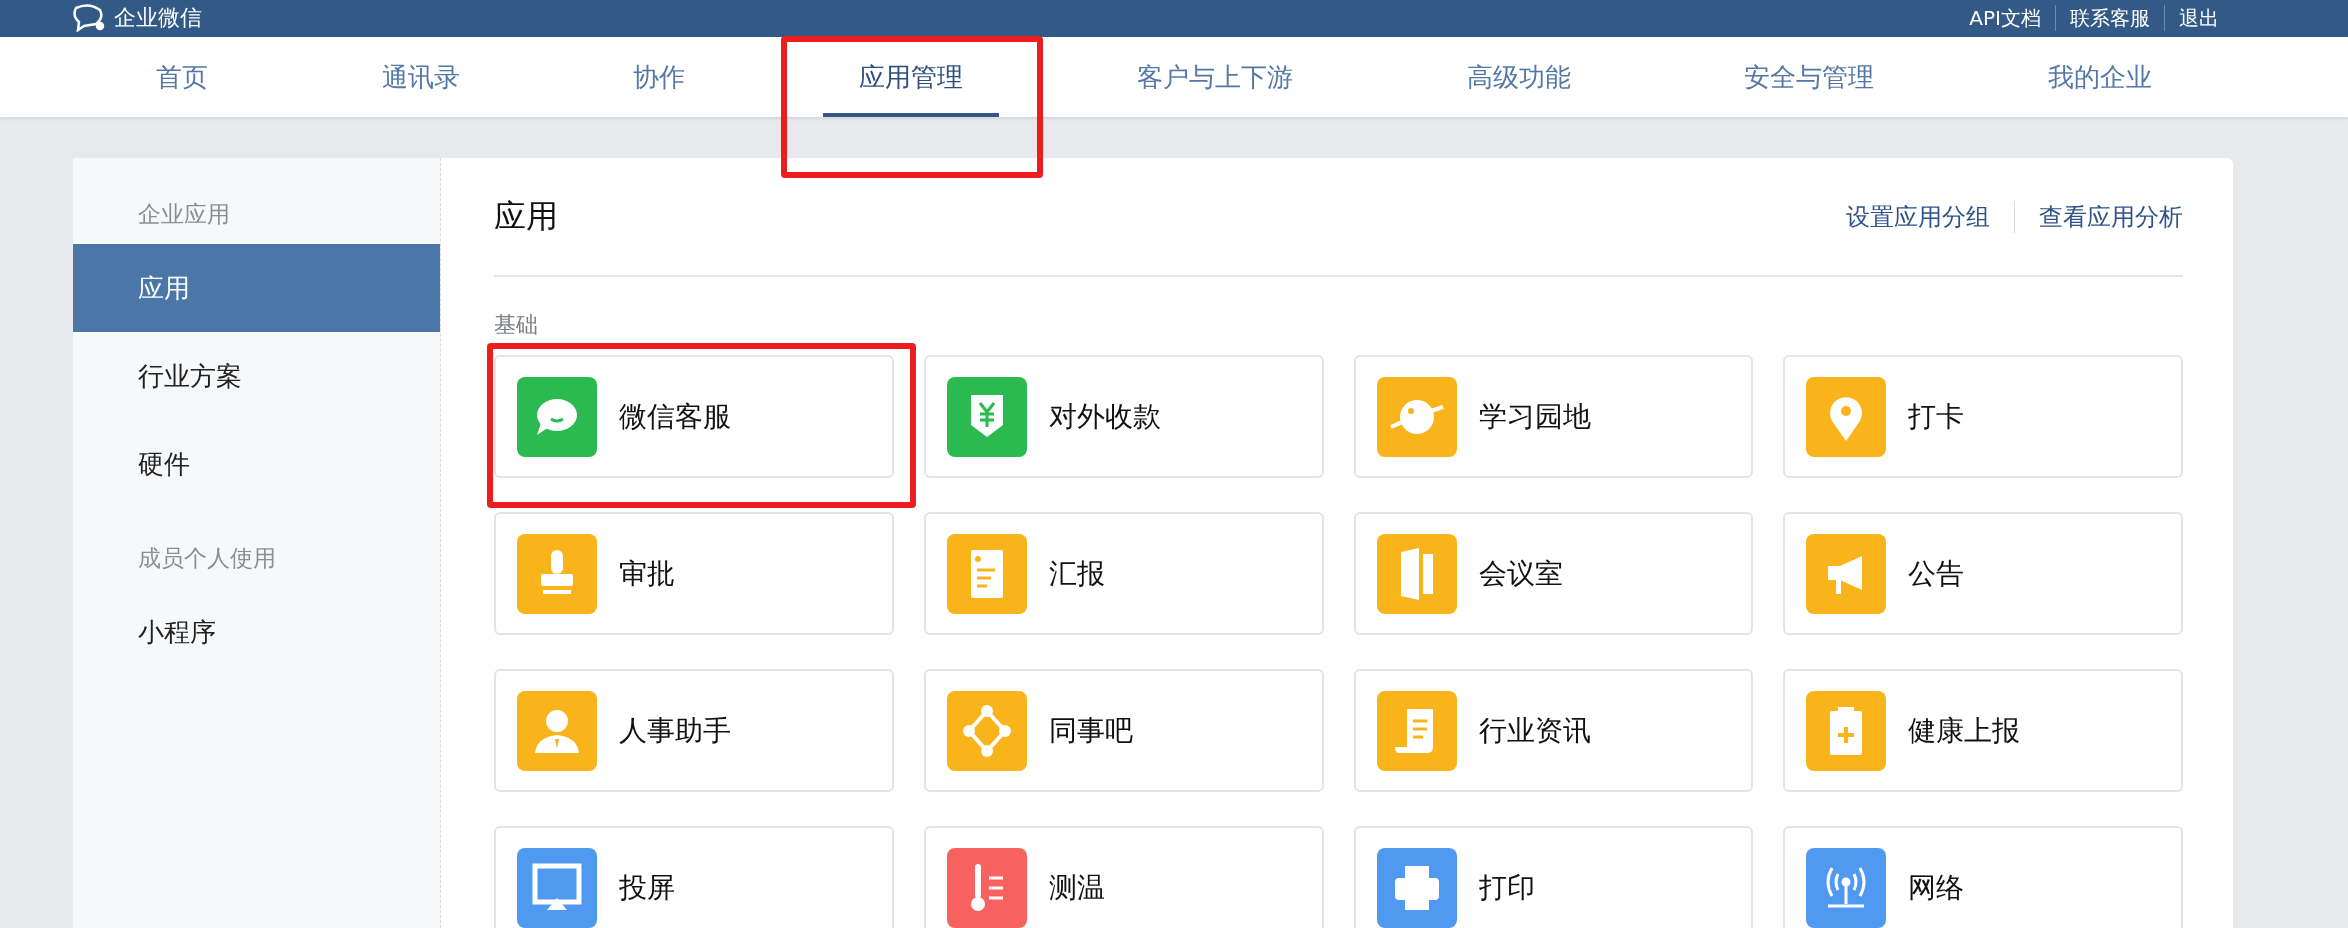  Describe the element at coordinates (1553, 877) in the screenshot. I see `app-tile: 打印` at that location.